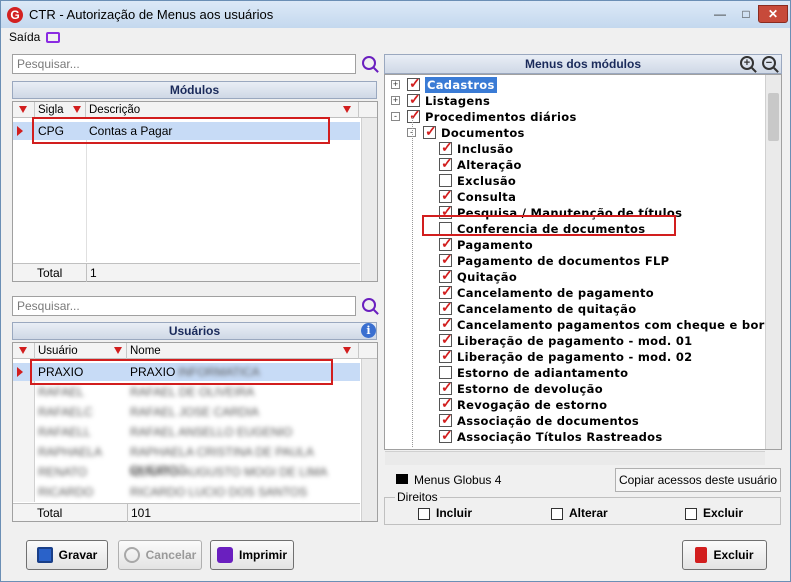  Describe the element at coordinates (546, 309) in the screenshot. I see `tree-item-label: Cancelamento de quitação` at that location.